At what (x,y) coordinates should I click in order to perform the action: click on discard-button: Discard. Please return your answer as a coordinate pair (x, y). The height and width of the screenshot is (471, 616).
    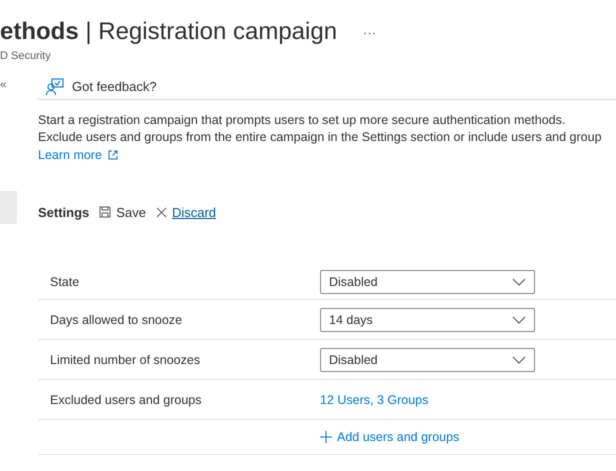
    Looking at the image, I should click on (186, 212).